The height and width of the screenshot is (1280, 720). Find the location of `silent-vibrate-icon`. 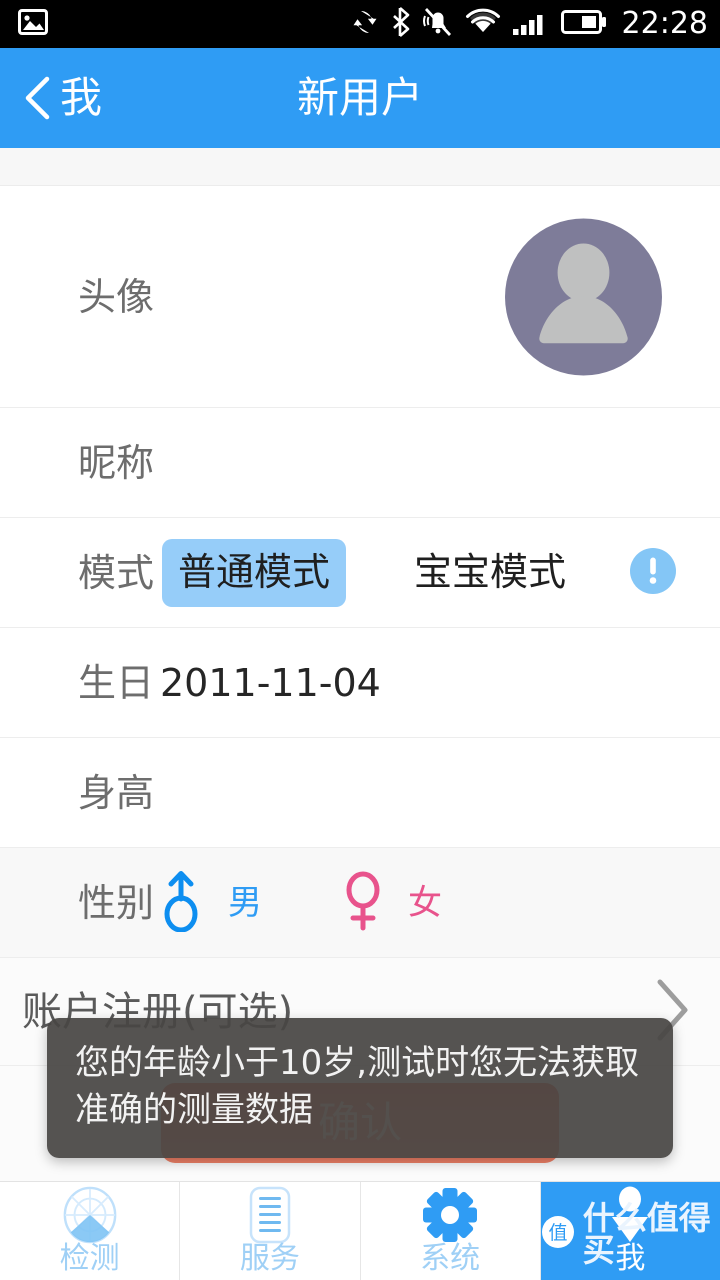

silent-vibrate-icon is located at coordinates (438, 24).